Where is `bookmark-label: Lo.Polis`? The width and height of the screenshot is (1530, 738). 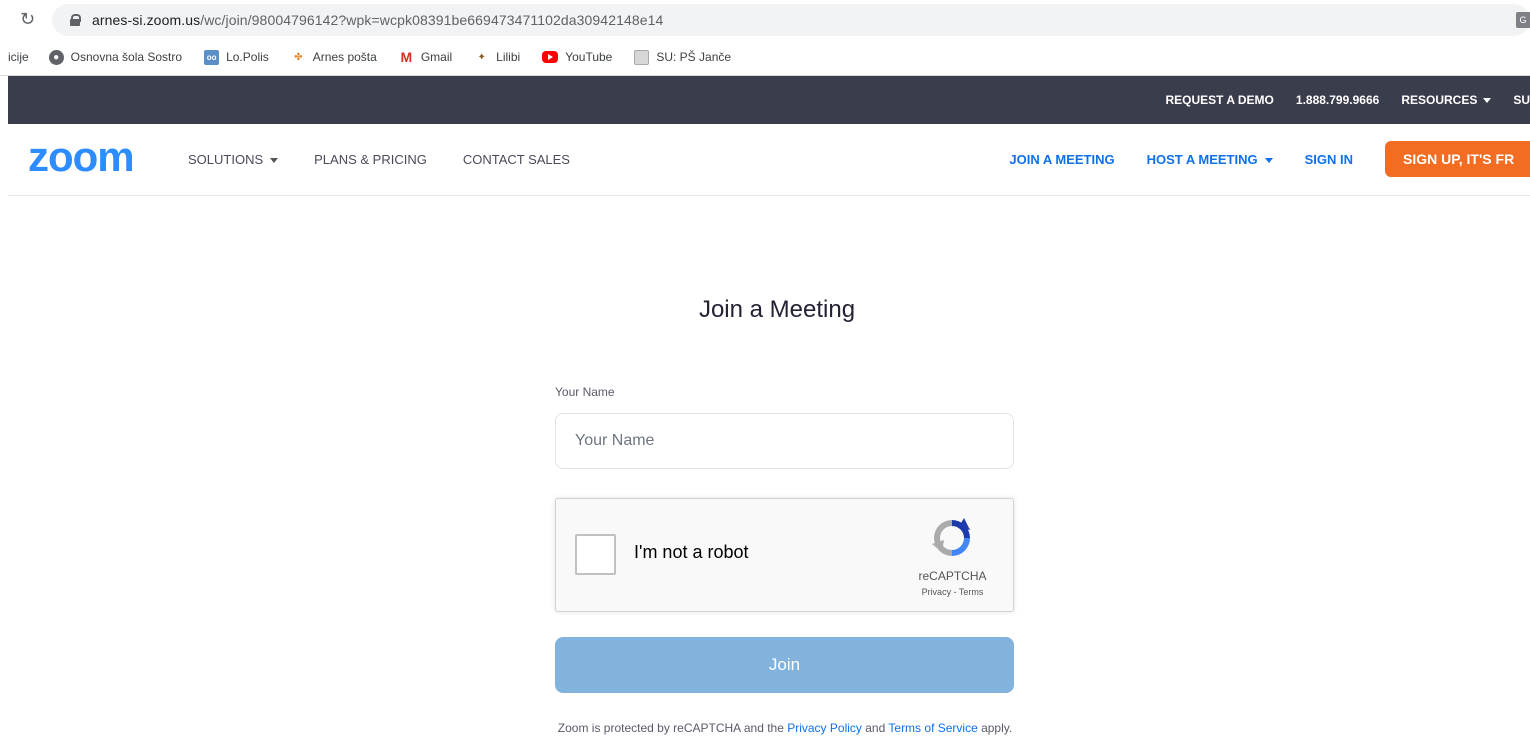 bookmark-label: Lo.Polis is located at coordinates (247, 57).